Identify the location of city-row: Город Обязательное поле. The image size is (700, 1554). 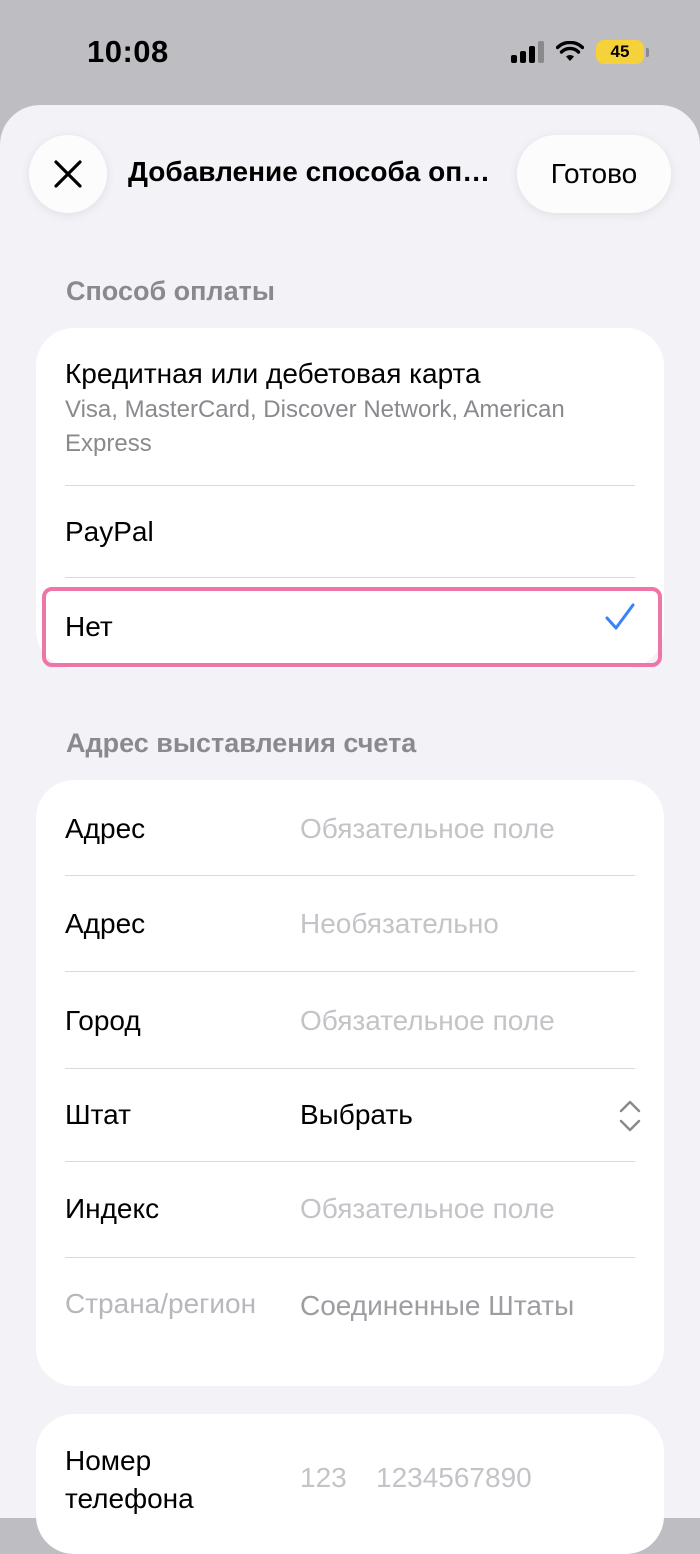
(350, 1020).